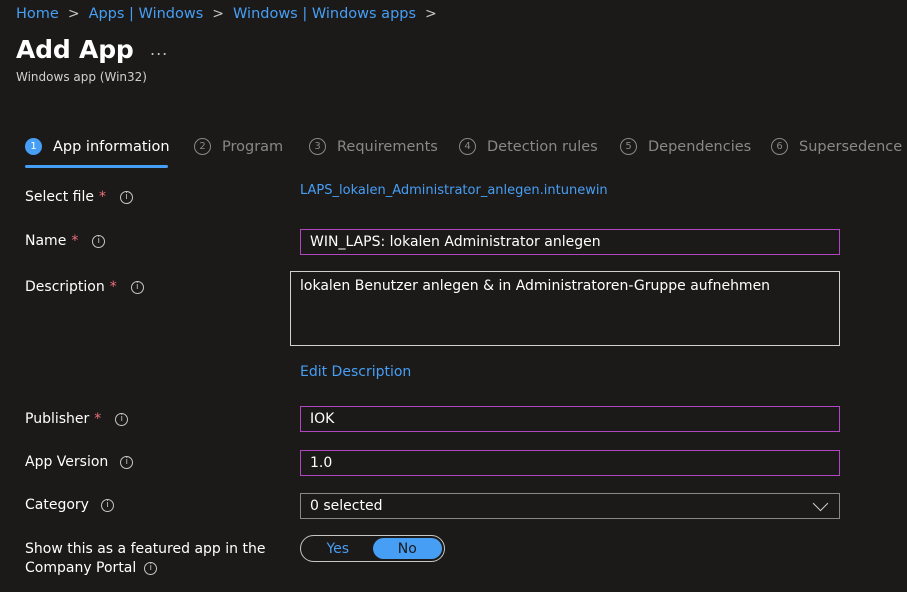 This screenshot has width=907, height=592. I want to click on tab-dependencies: 5 Dependencies, so click(685, 146).